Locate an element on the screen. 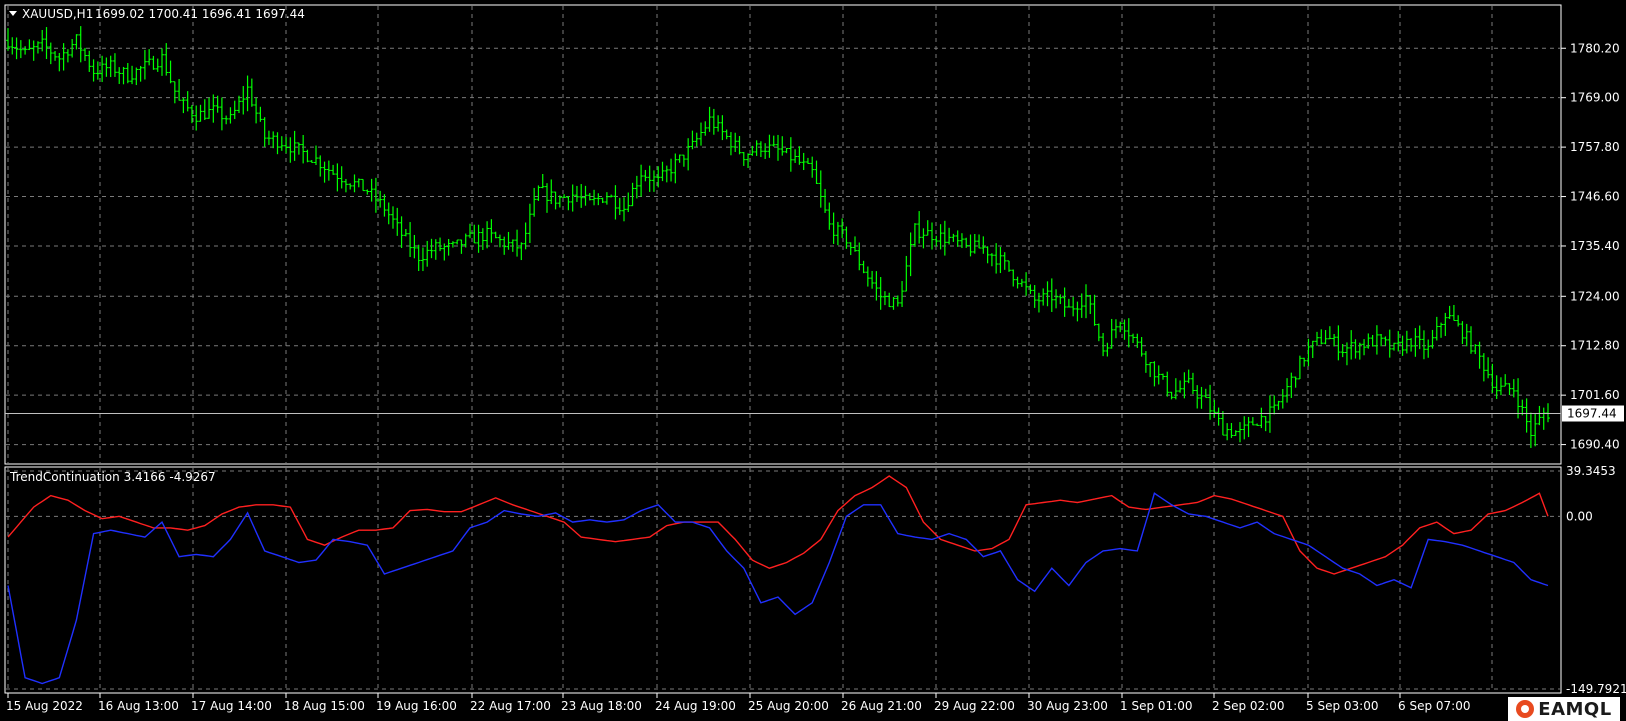 The height and width of the screenshot is (721, 1626). price-tick-label: 1780.20 is located at coordinates (1595, 48).